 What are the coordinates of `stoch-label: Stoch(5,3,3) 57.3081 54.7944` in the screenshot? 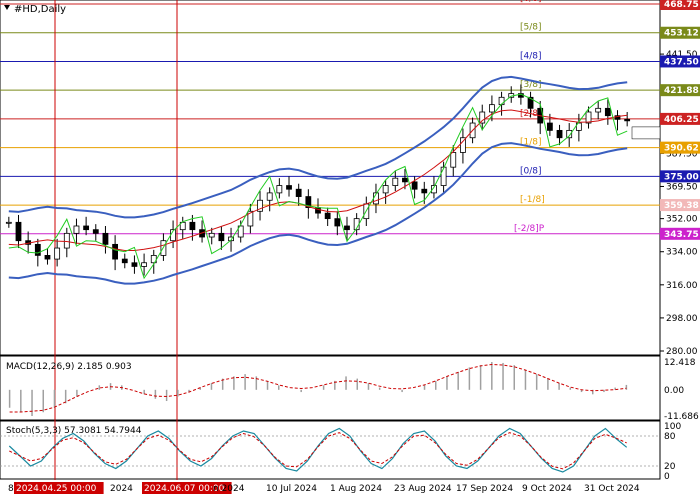 It's located at (74, 431).